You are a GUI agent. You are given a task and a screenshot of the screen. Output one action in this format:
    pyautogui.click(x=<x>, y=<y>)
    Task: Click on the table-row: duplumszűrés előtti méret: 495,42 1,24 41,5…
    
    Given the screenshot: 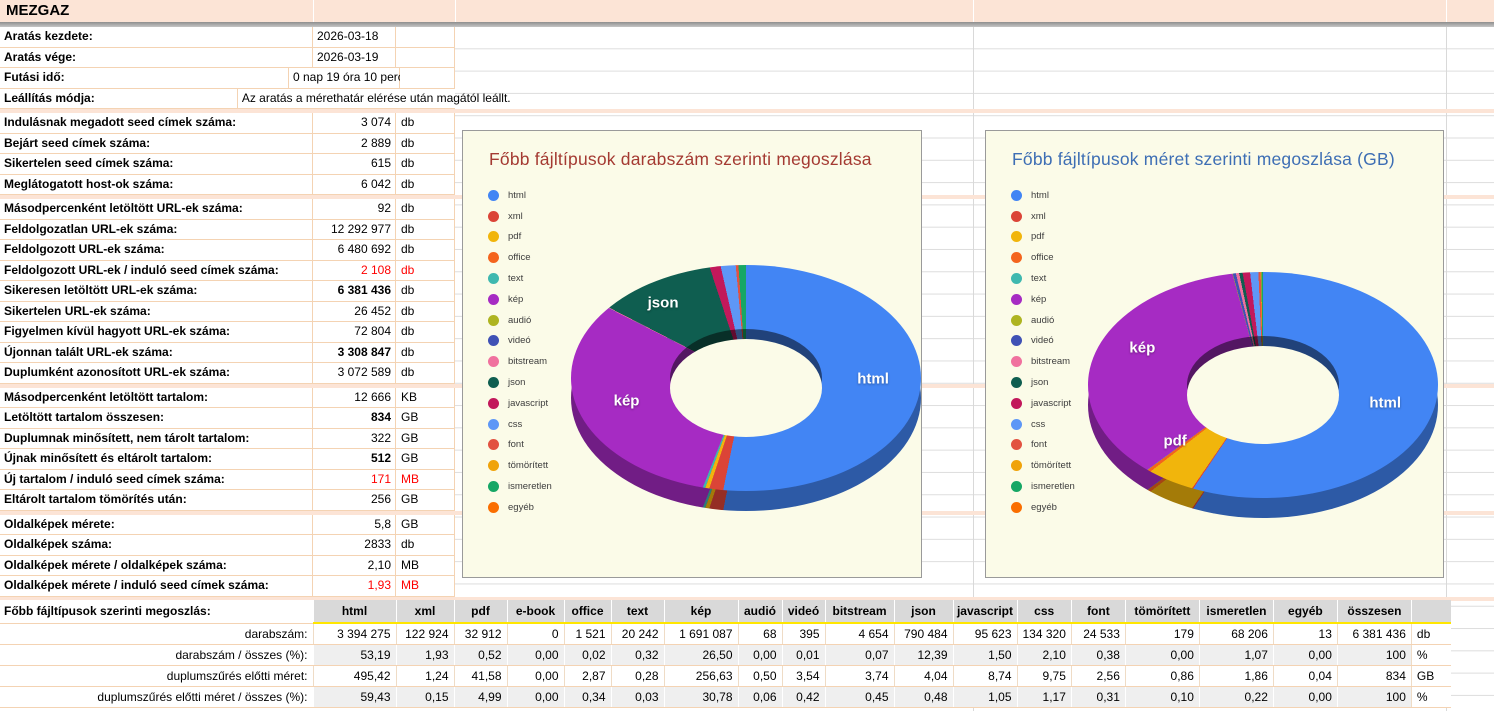 What is the action you would take?
    pyautogui.click(x=726, y=676)
    